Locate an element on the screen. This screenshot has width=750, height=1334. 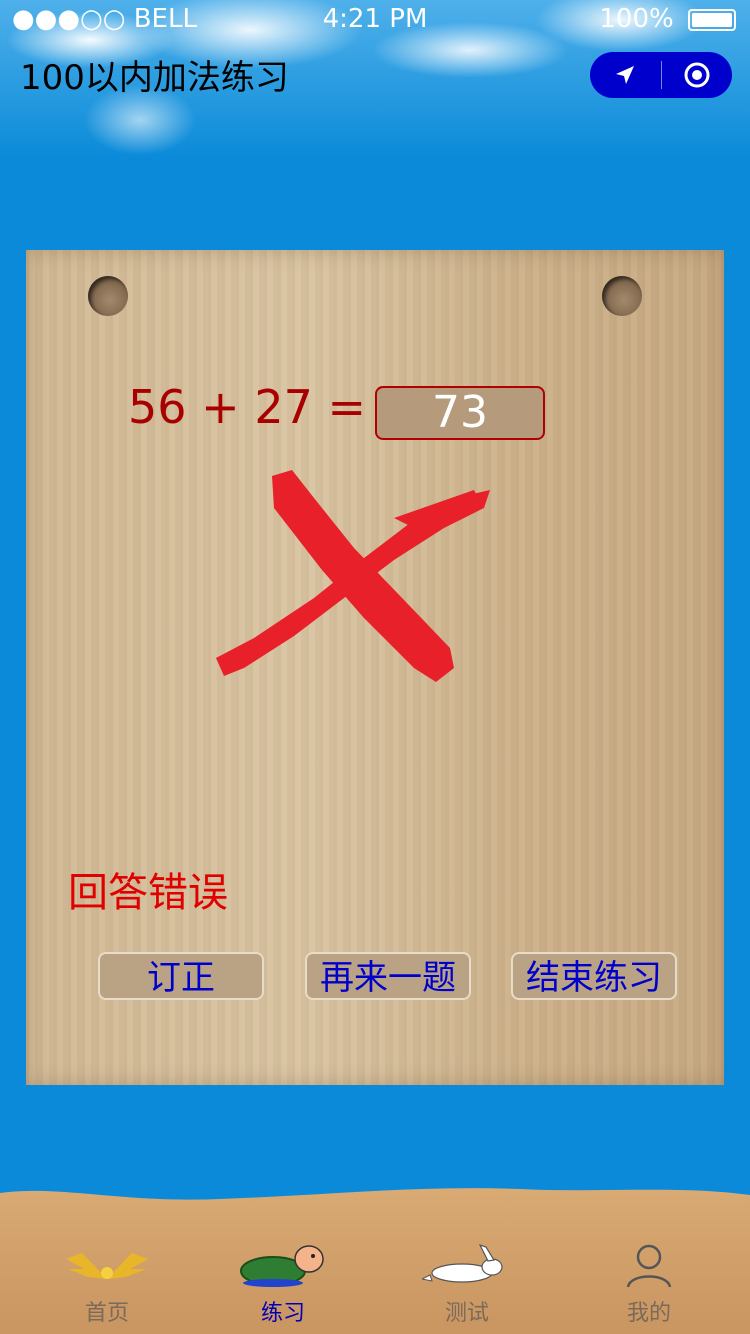
turtle-icon is located at coordinates (282, 1266).